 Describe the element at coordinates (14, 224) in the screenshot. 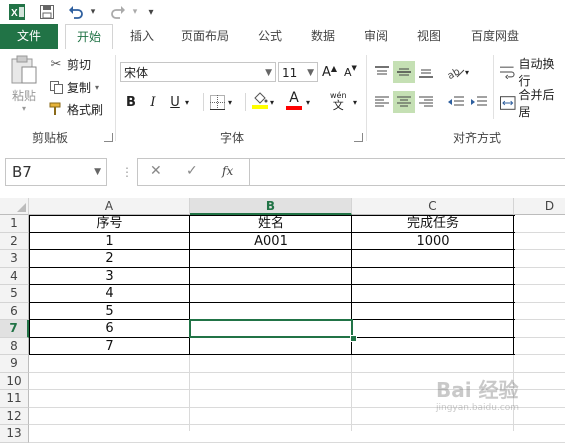

I see `row-header: 1` at that location.